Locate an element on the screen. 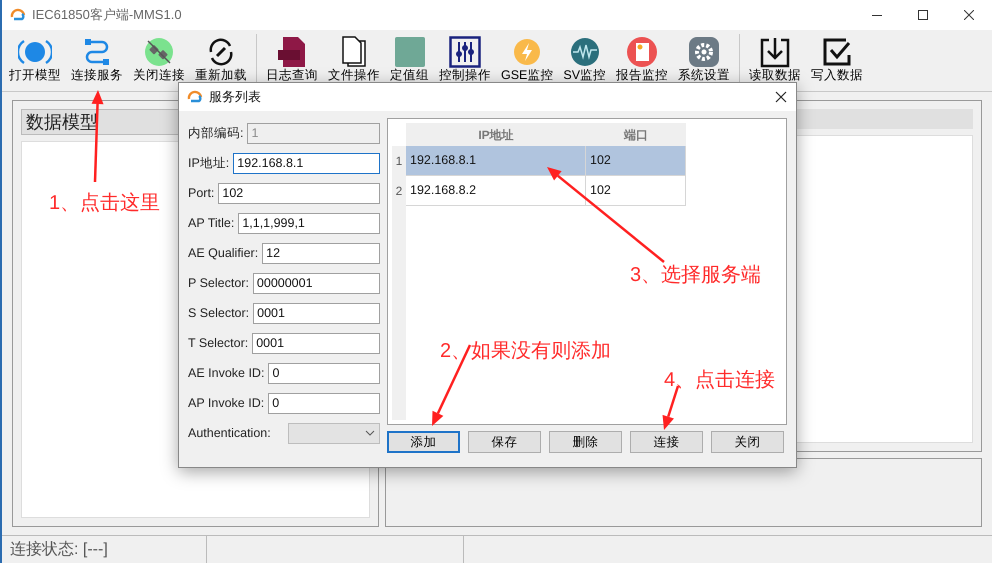  log-file-icon is located at coordinates (292, 52).